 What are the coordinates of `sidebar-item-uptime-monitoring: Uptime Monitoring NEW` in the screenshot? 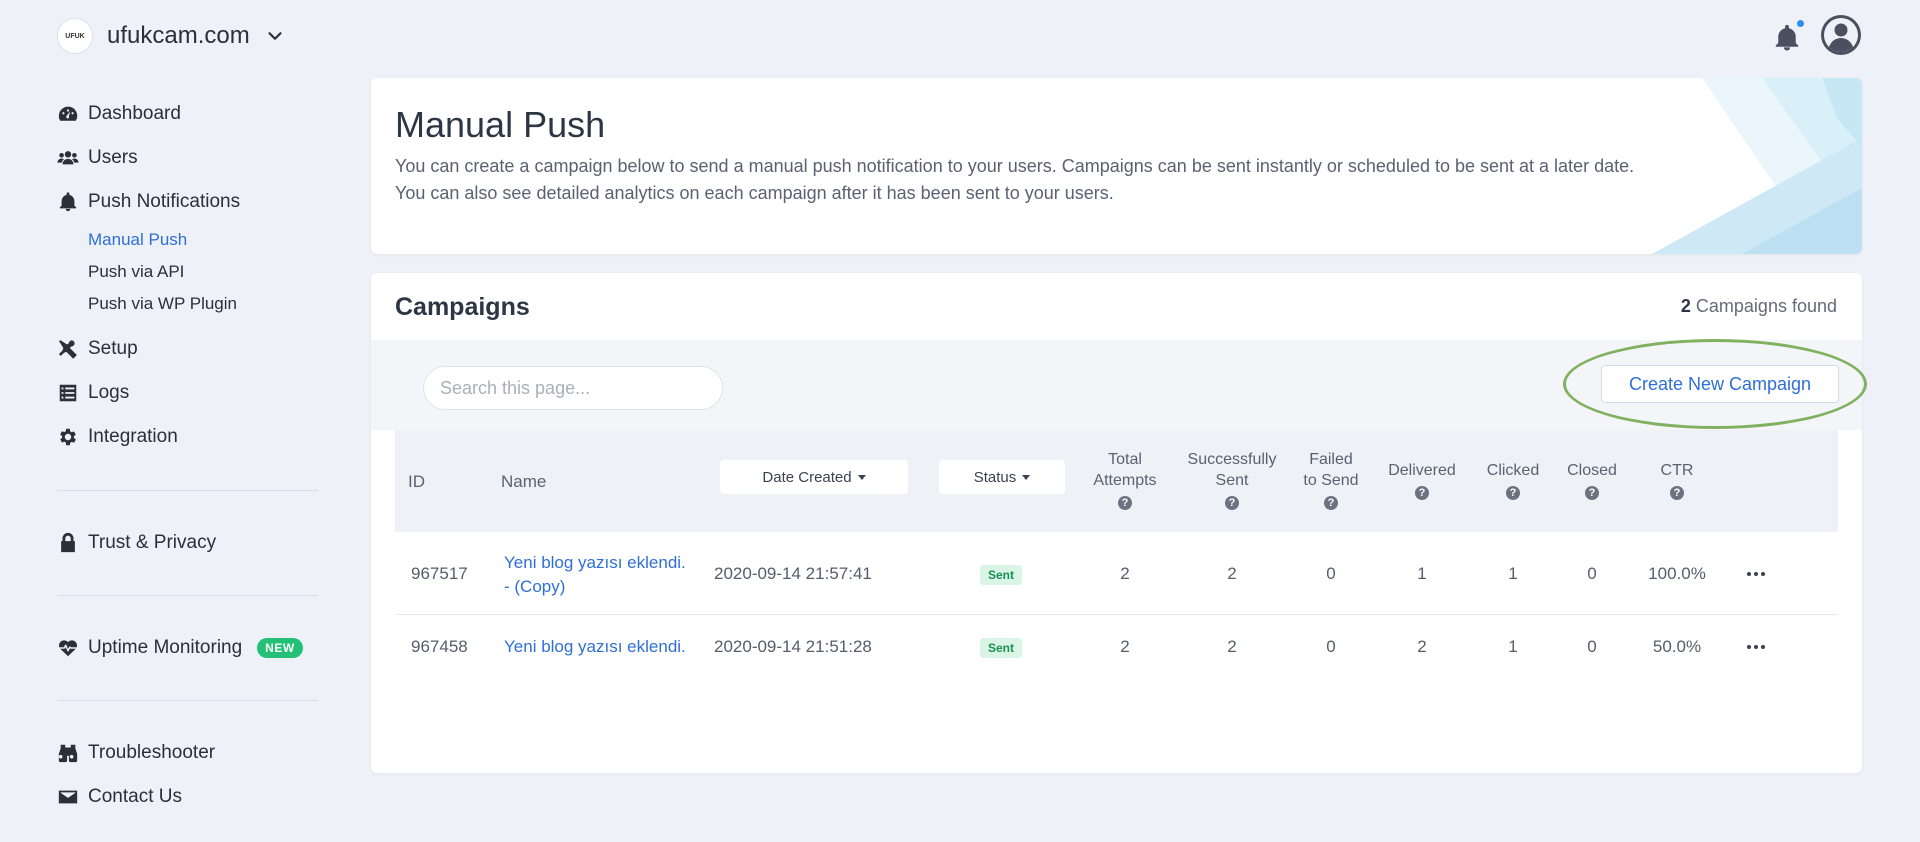 It's located at (180, 648).